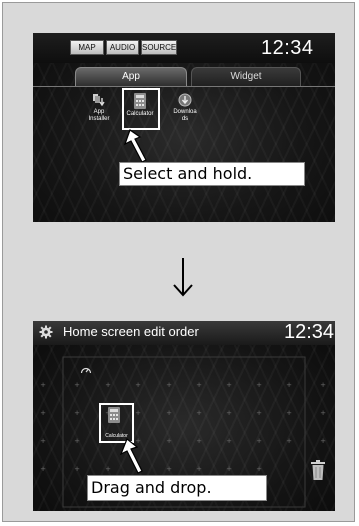 This screenshot has width=359, height=526. I want to click on map-button: MAP, so click(87, 47).